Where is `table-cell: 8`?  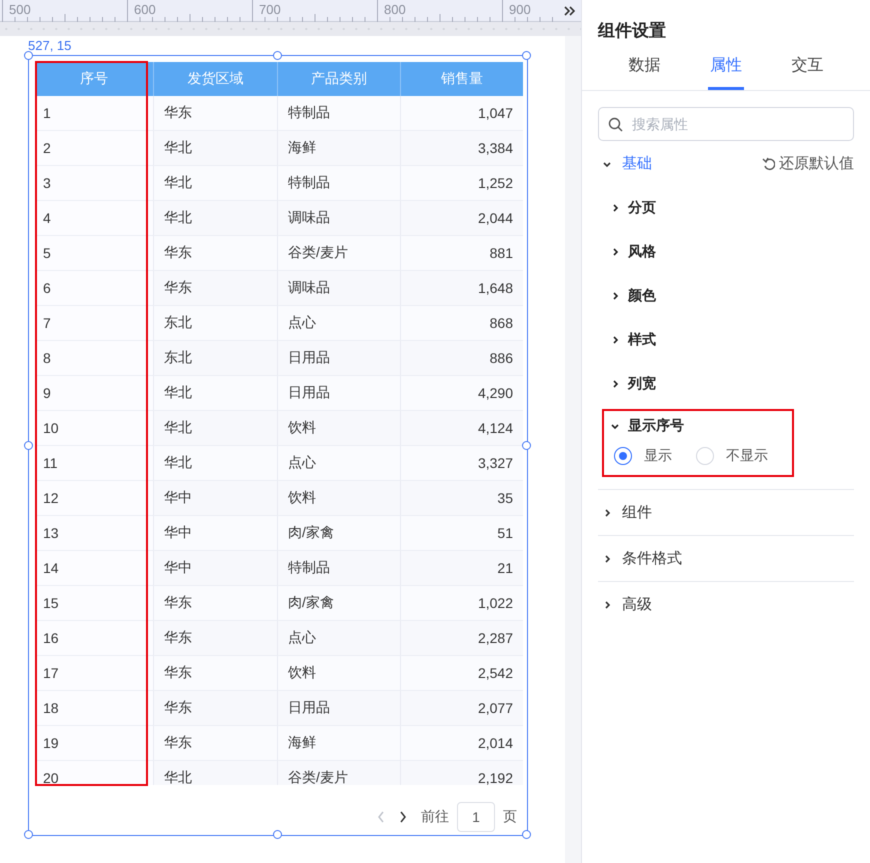
table-cell: 8 is located at coordinates (94, 358).